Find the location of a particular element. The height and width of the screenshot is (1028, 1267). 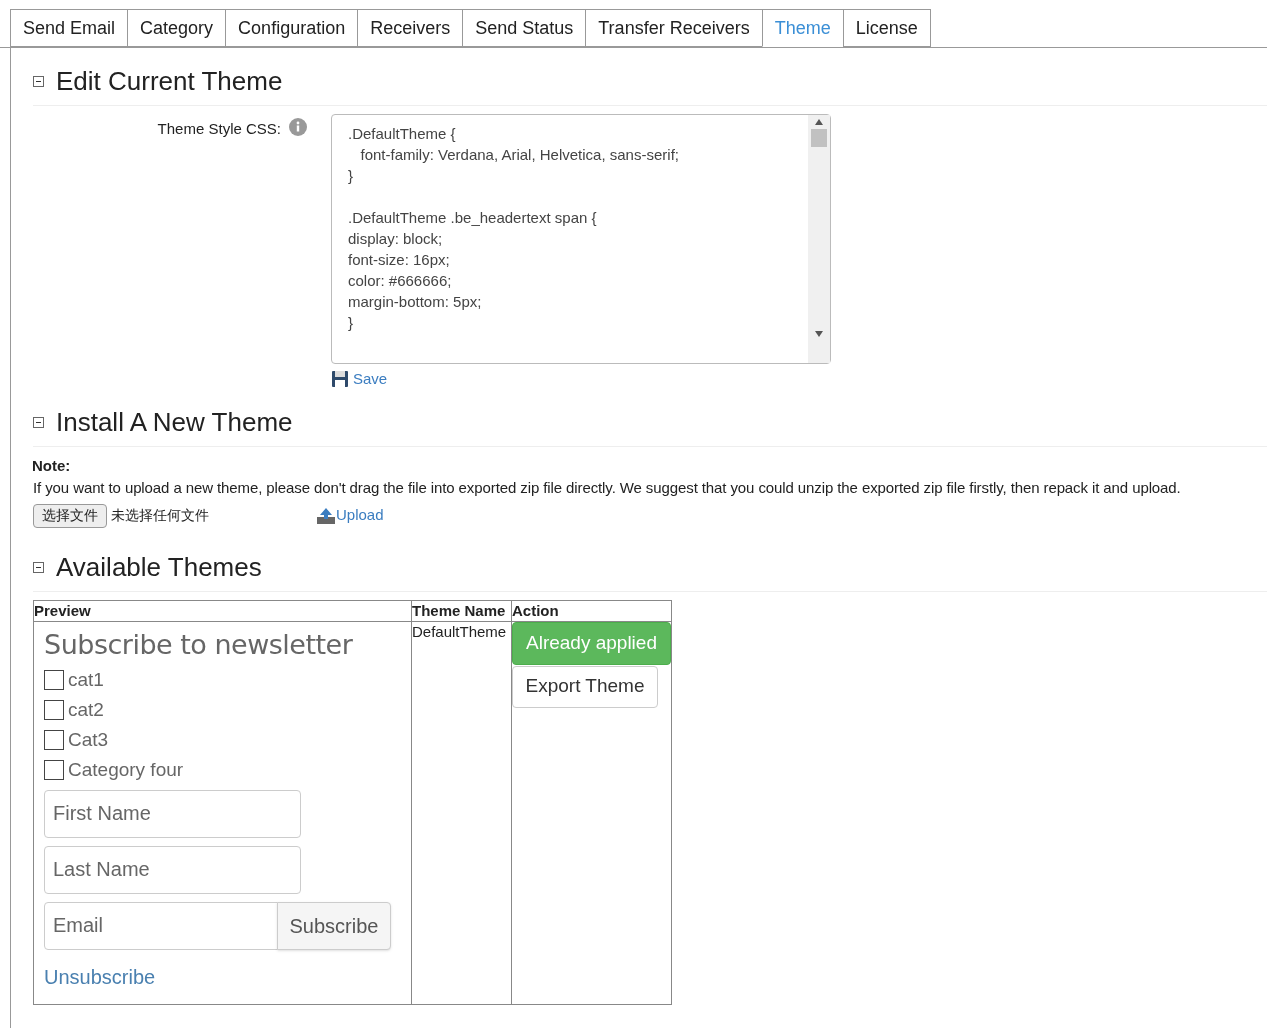

code-line: font-family: Verdana, Arial, Helvetica, sans-serif; is located at coordinates (519, 155).